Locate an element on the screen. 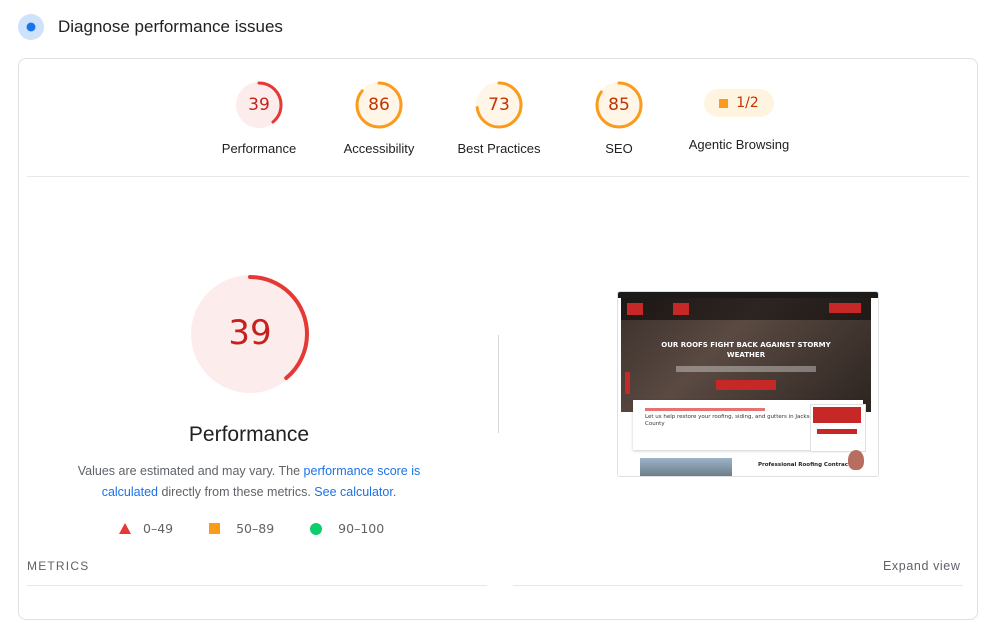  desc-text-2: directly from these metrics. is located at coordinates (236, 492).